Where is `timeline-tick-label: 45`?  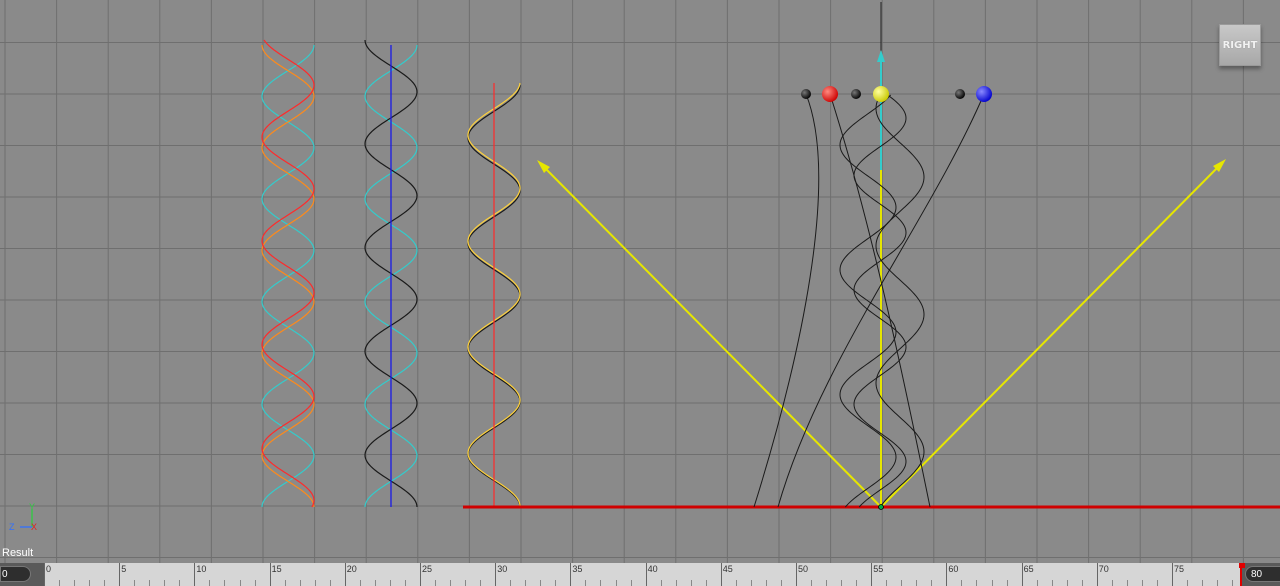 timeline-tick-label: 45 is located at coordinates (727, 569).